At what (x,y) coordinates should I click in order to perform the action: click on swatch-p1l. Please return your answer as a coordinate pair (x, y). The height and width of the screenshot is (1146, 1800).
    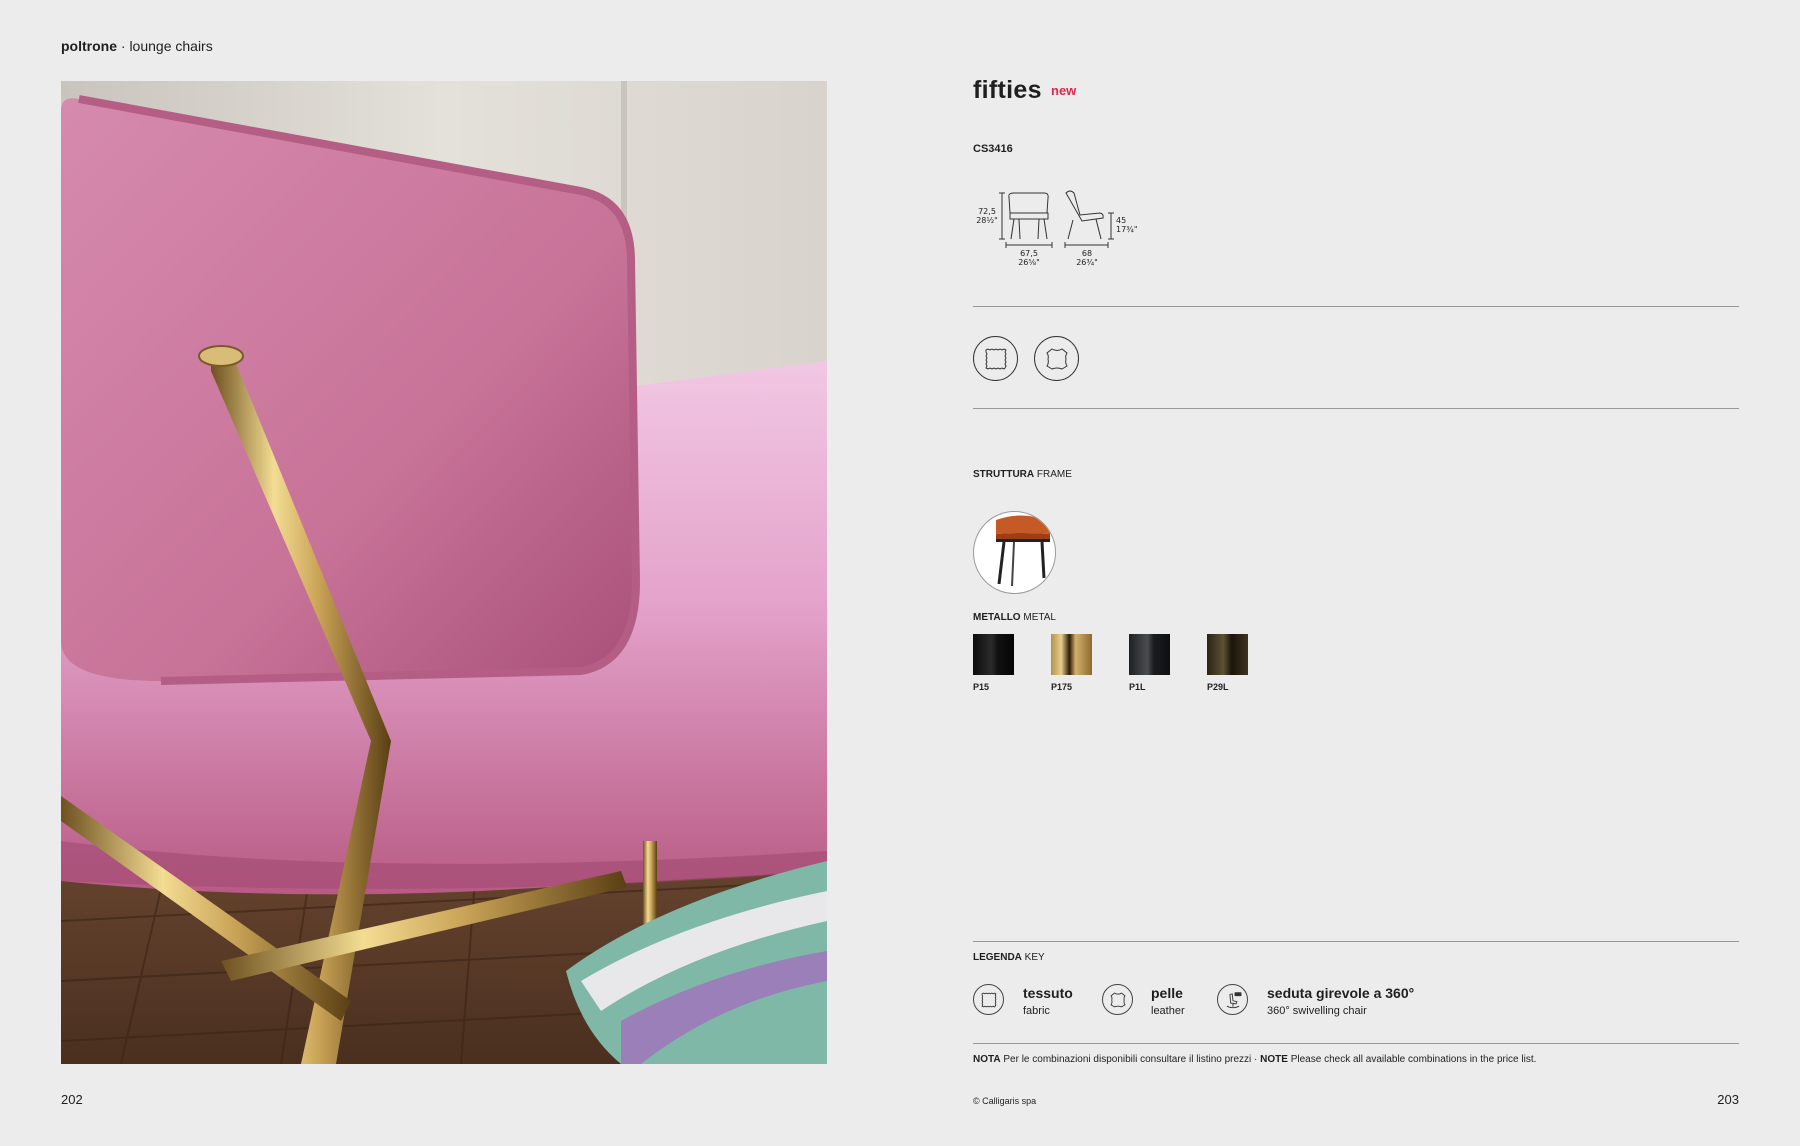
    Looking at the image, I should click on (1149, 654).